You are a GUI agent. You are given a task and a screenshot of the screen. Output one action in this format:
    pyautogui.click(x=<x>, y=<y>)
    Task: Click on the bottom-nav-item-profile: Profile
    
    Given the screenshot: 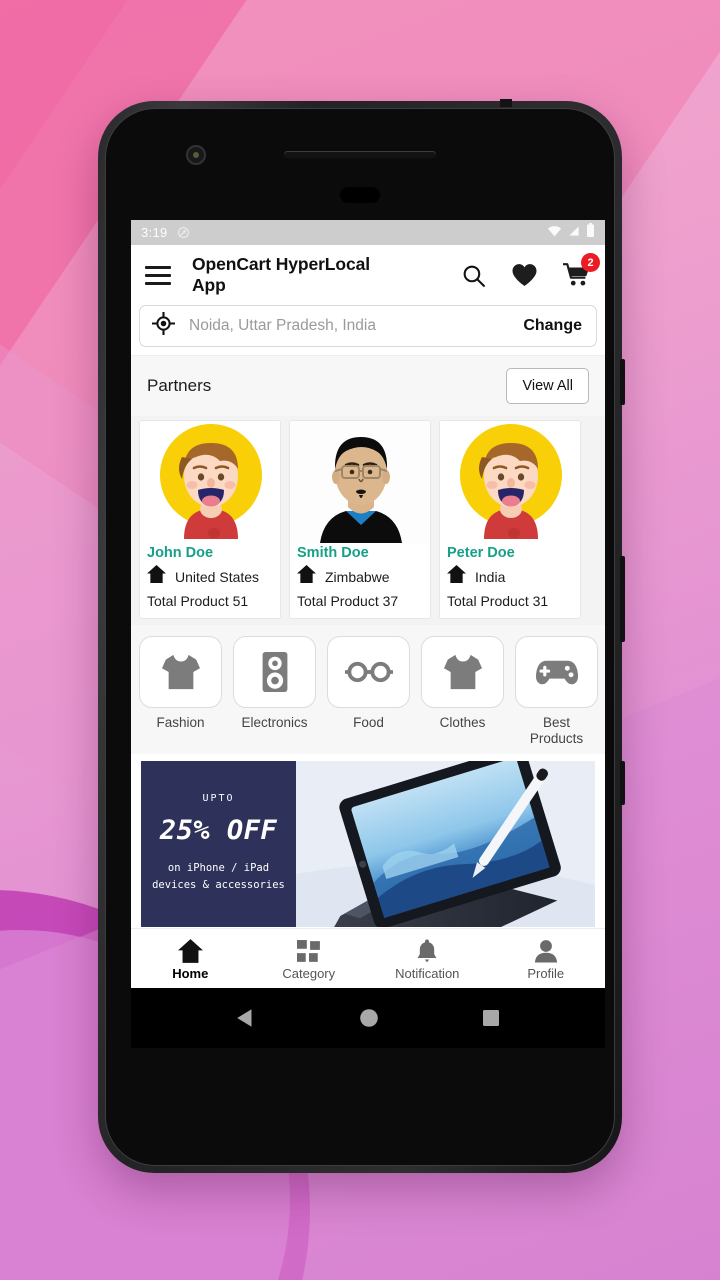 What is the action you would take?
    pyautogui.click(x=546, y=959)
    